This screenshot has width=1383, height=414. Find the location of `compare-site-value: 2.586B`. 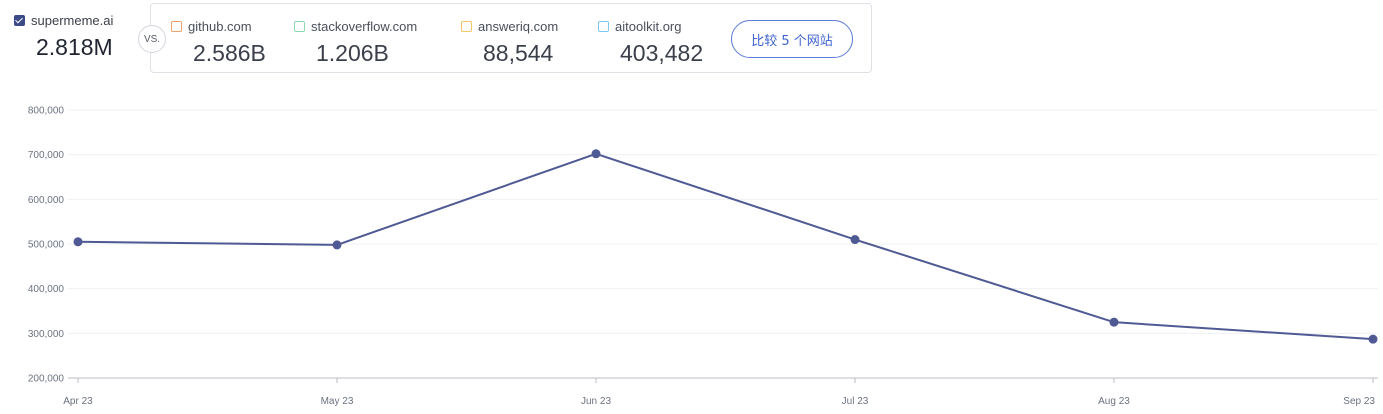

compare-site-value: 2.586B is located at coordinates (229, 53).